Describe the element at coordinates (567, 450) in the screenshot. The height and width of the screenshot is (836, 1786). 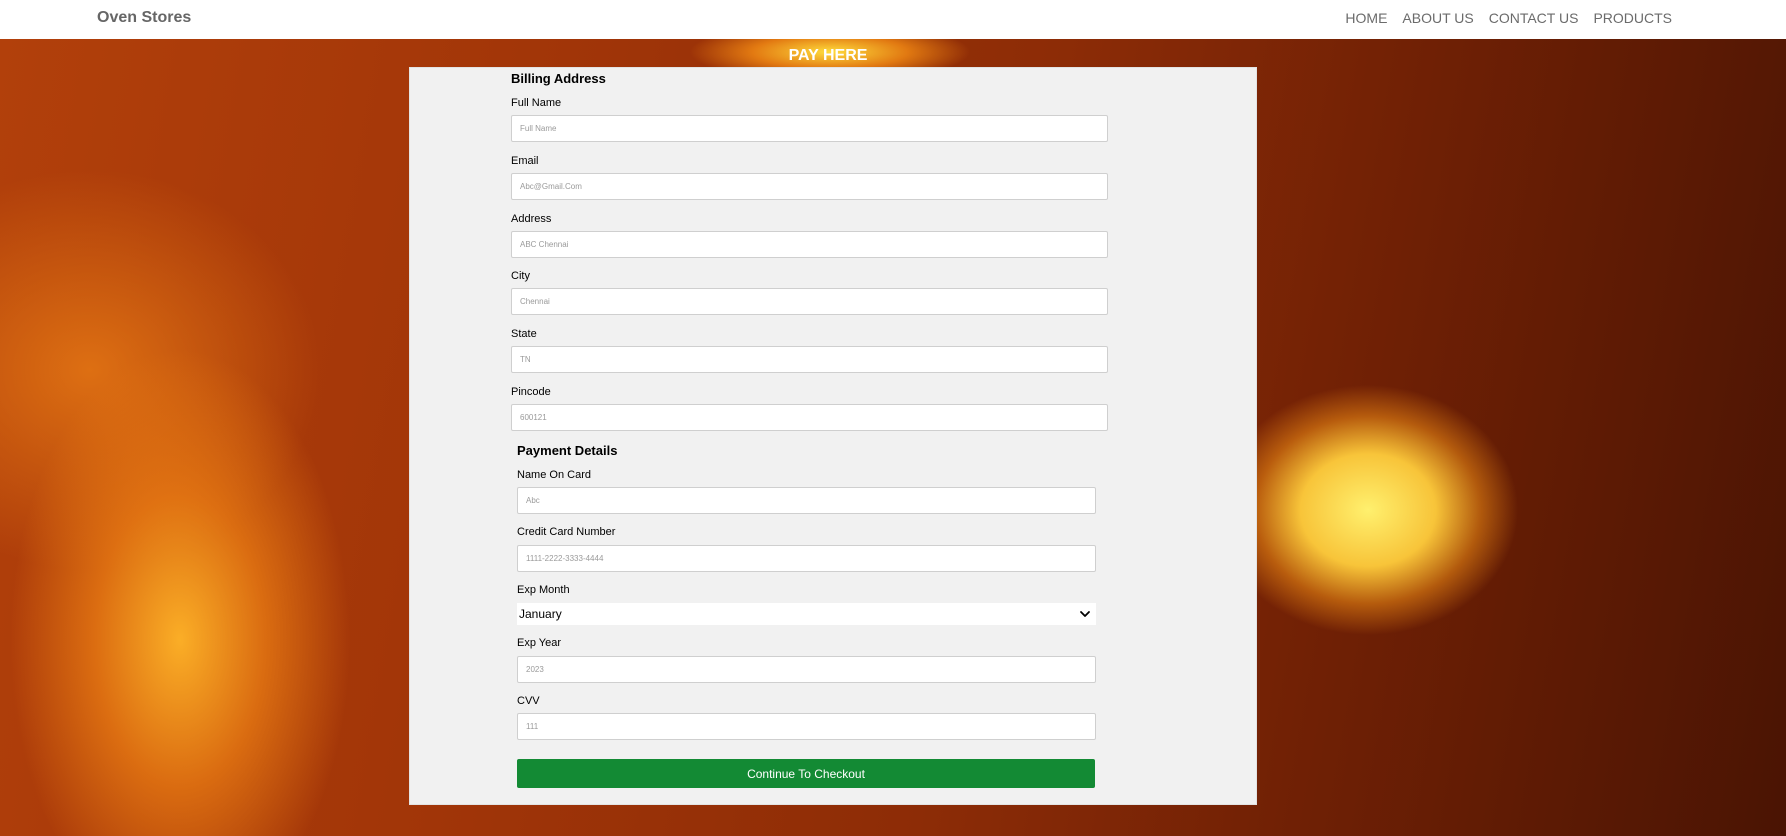
I see `payment-section-title: Payment Details` at that location.